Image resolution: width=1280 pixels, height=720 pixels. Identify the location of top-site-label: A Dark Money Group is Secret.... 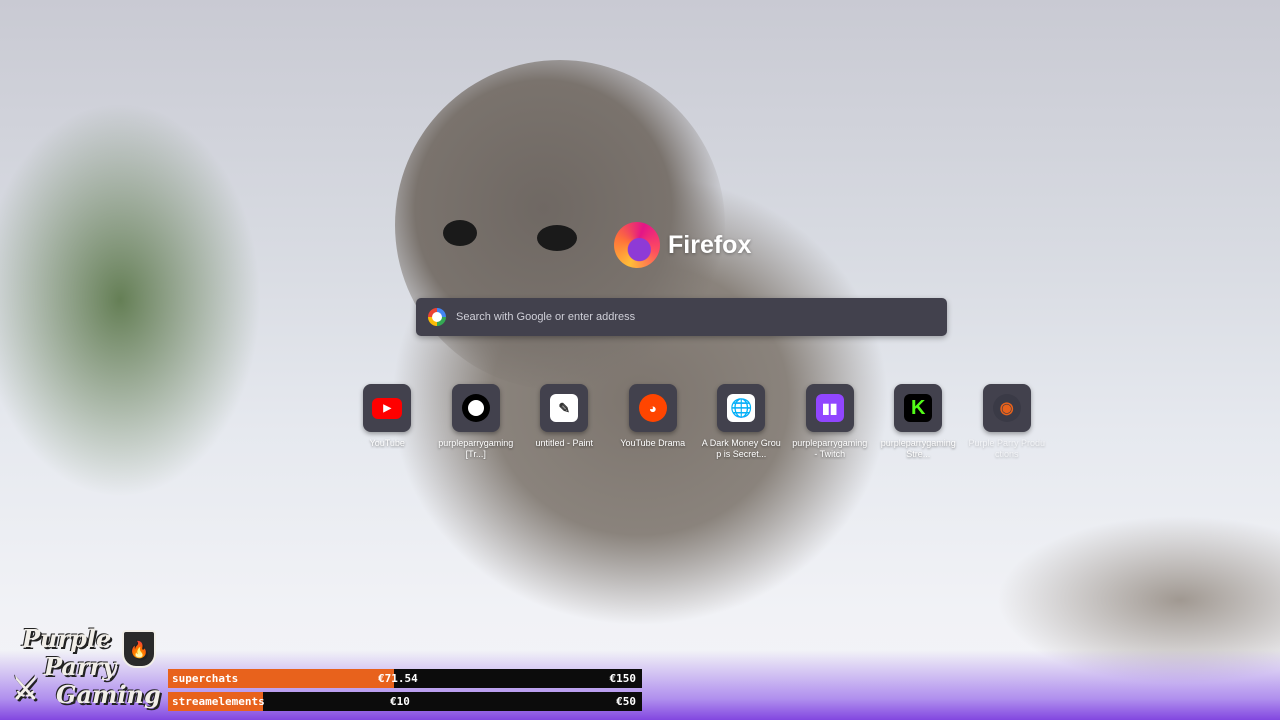
(741, 448).